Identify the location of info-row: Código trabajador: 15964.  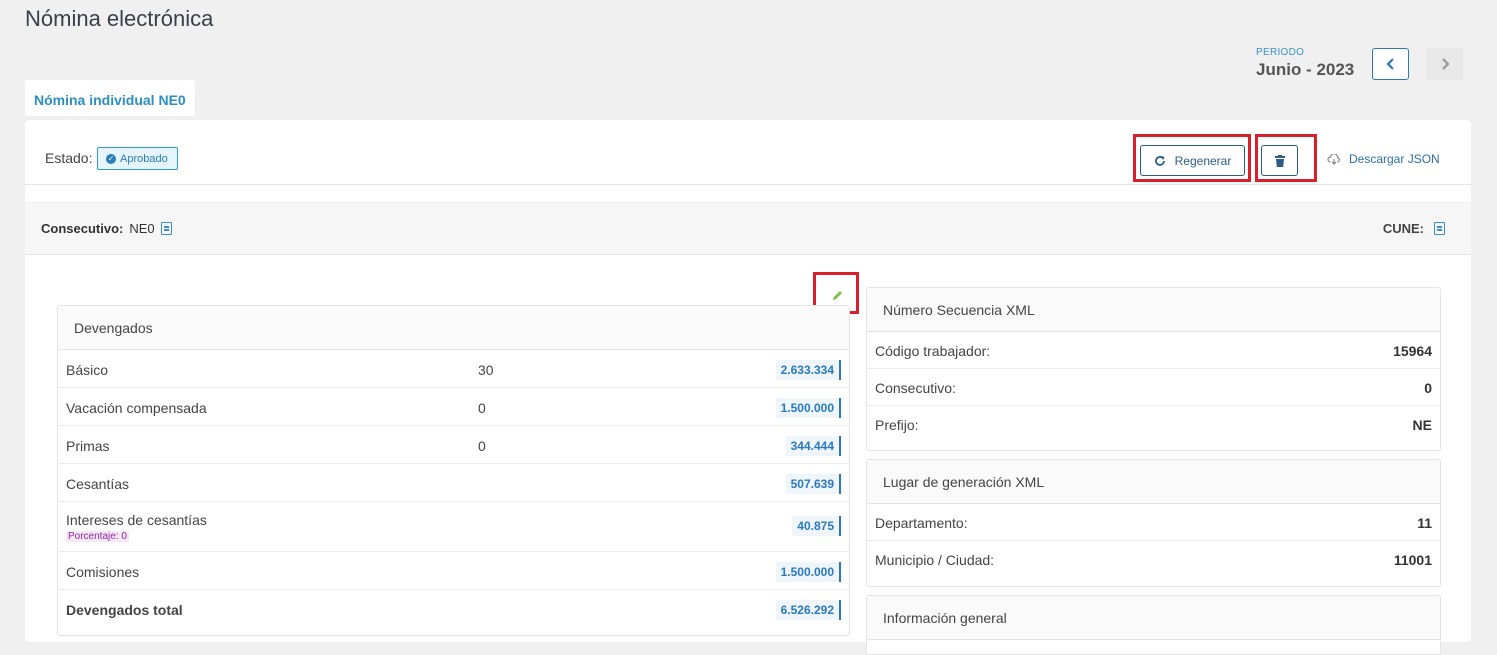
(1153, 350).